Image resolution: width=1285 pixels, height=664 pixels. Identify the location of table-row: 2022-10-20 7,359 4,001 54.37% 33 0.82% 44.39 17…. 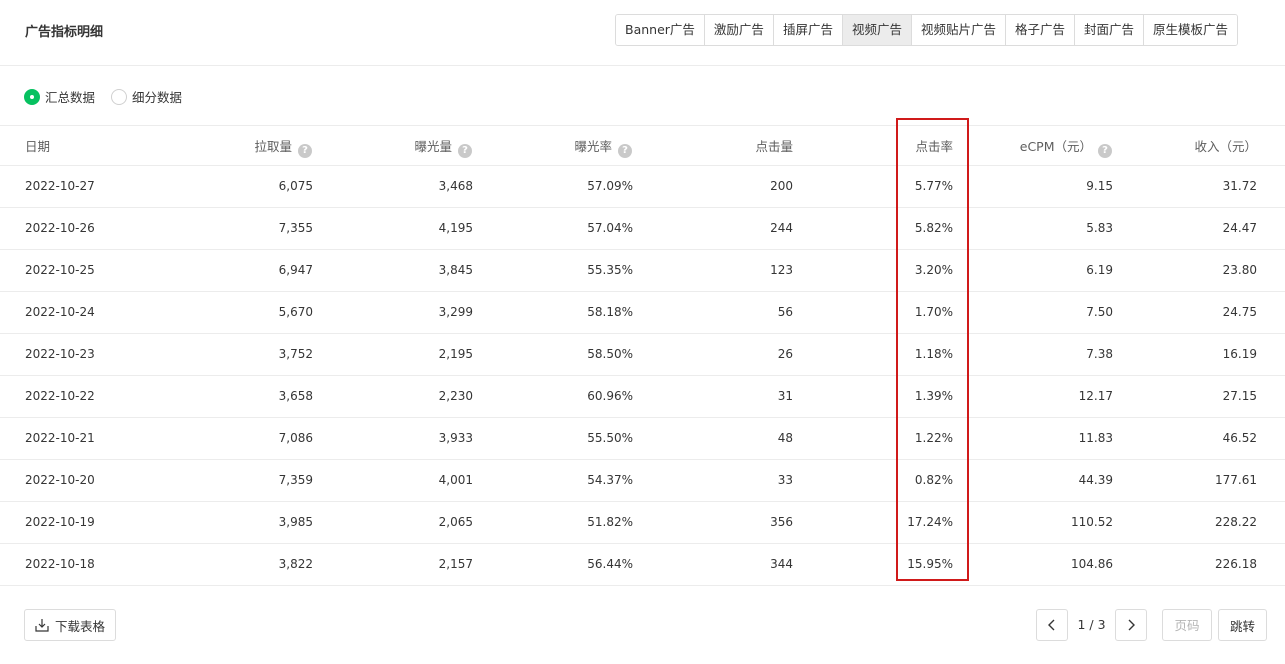
(642, 481).